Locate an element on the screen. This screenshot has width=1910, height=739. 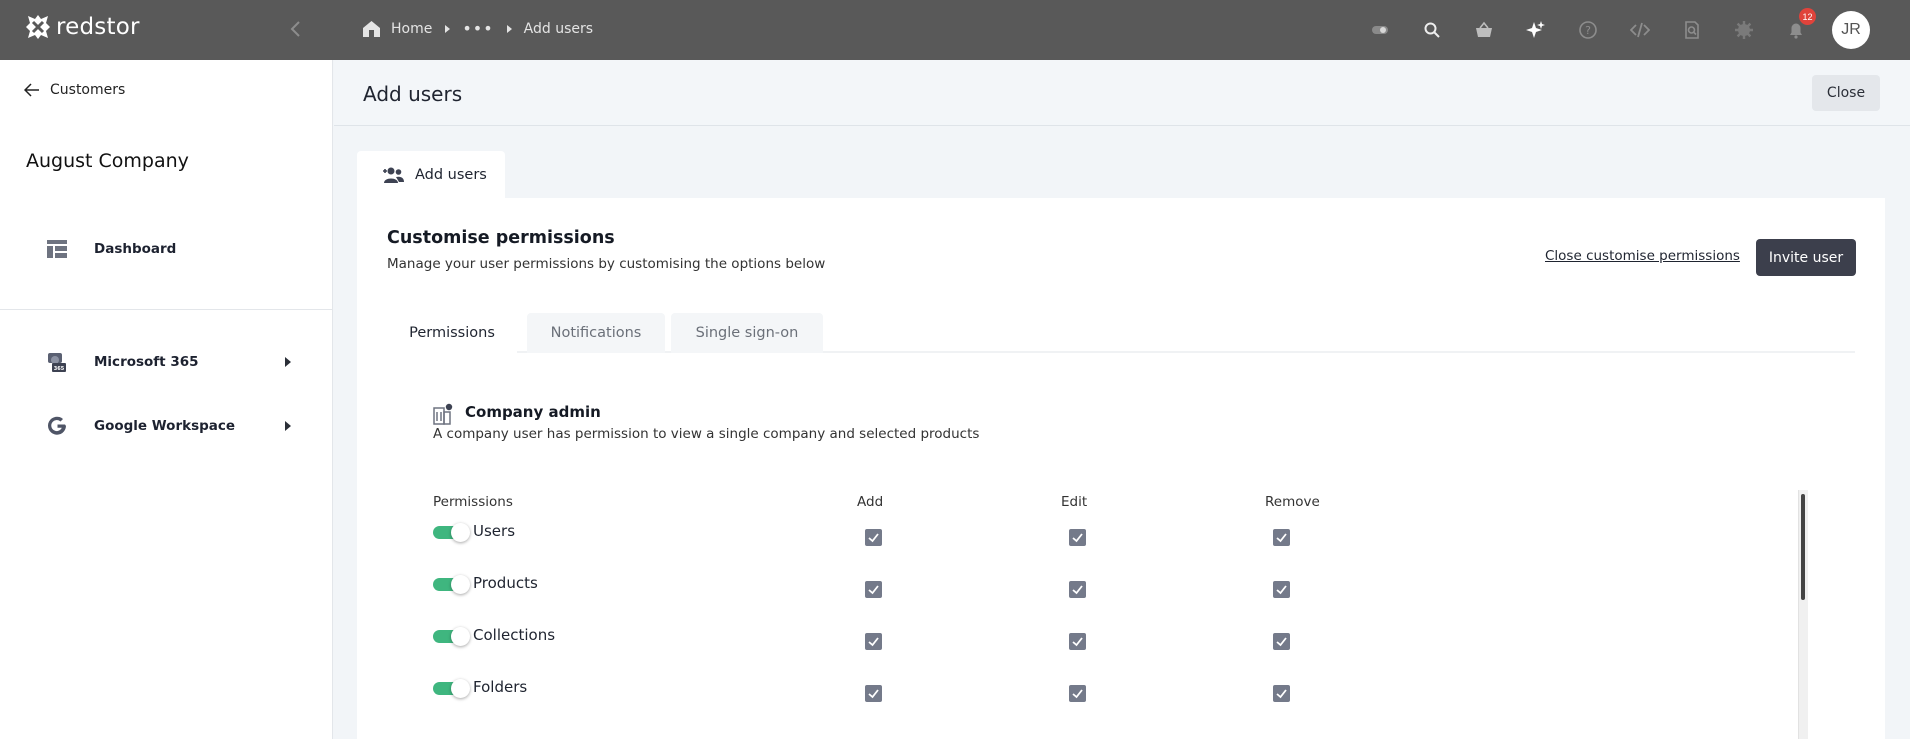
ai-assistant-button is located at coordinates (1536, 30).